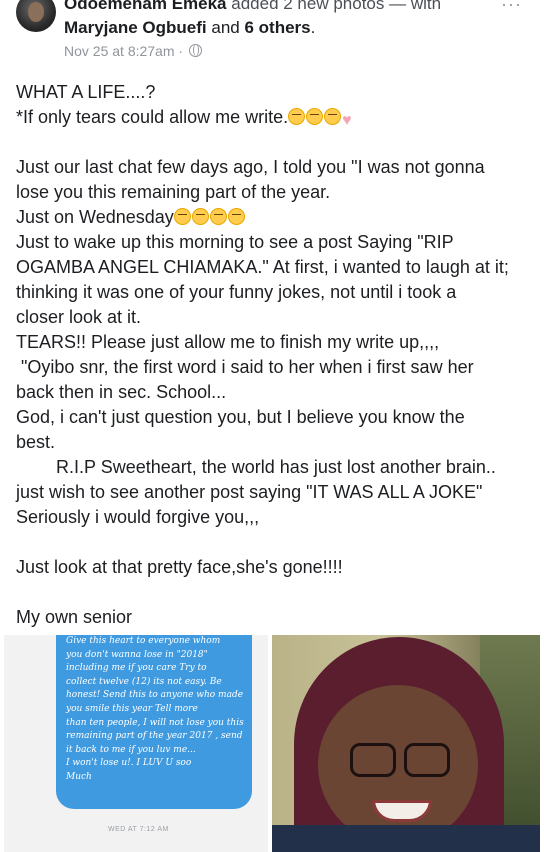 The height and width of the screenshot is (852, 544). Describe the element at coordinates (511, 7) in the screenshot. I see `more-options-icon: ···` at that location.